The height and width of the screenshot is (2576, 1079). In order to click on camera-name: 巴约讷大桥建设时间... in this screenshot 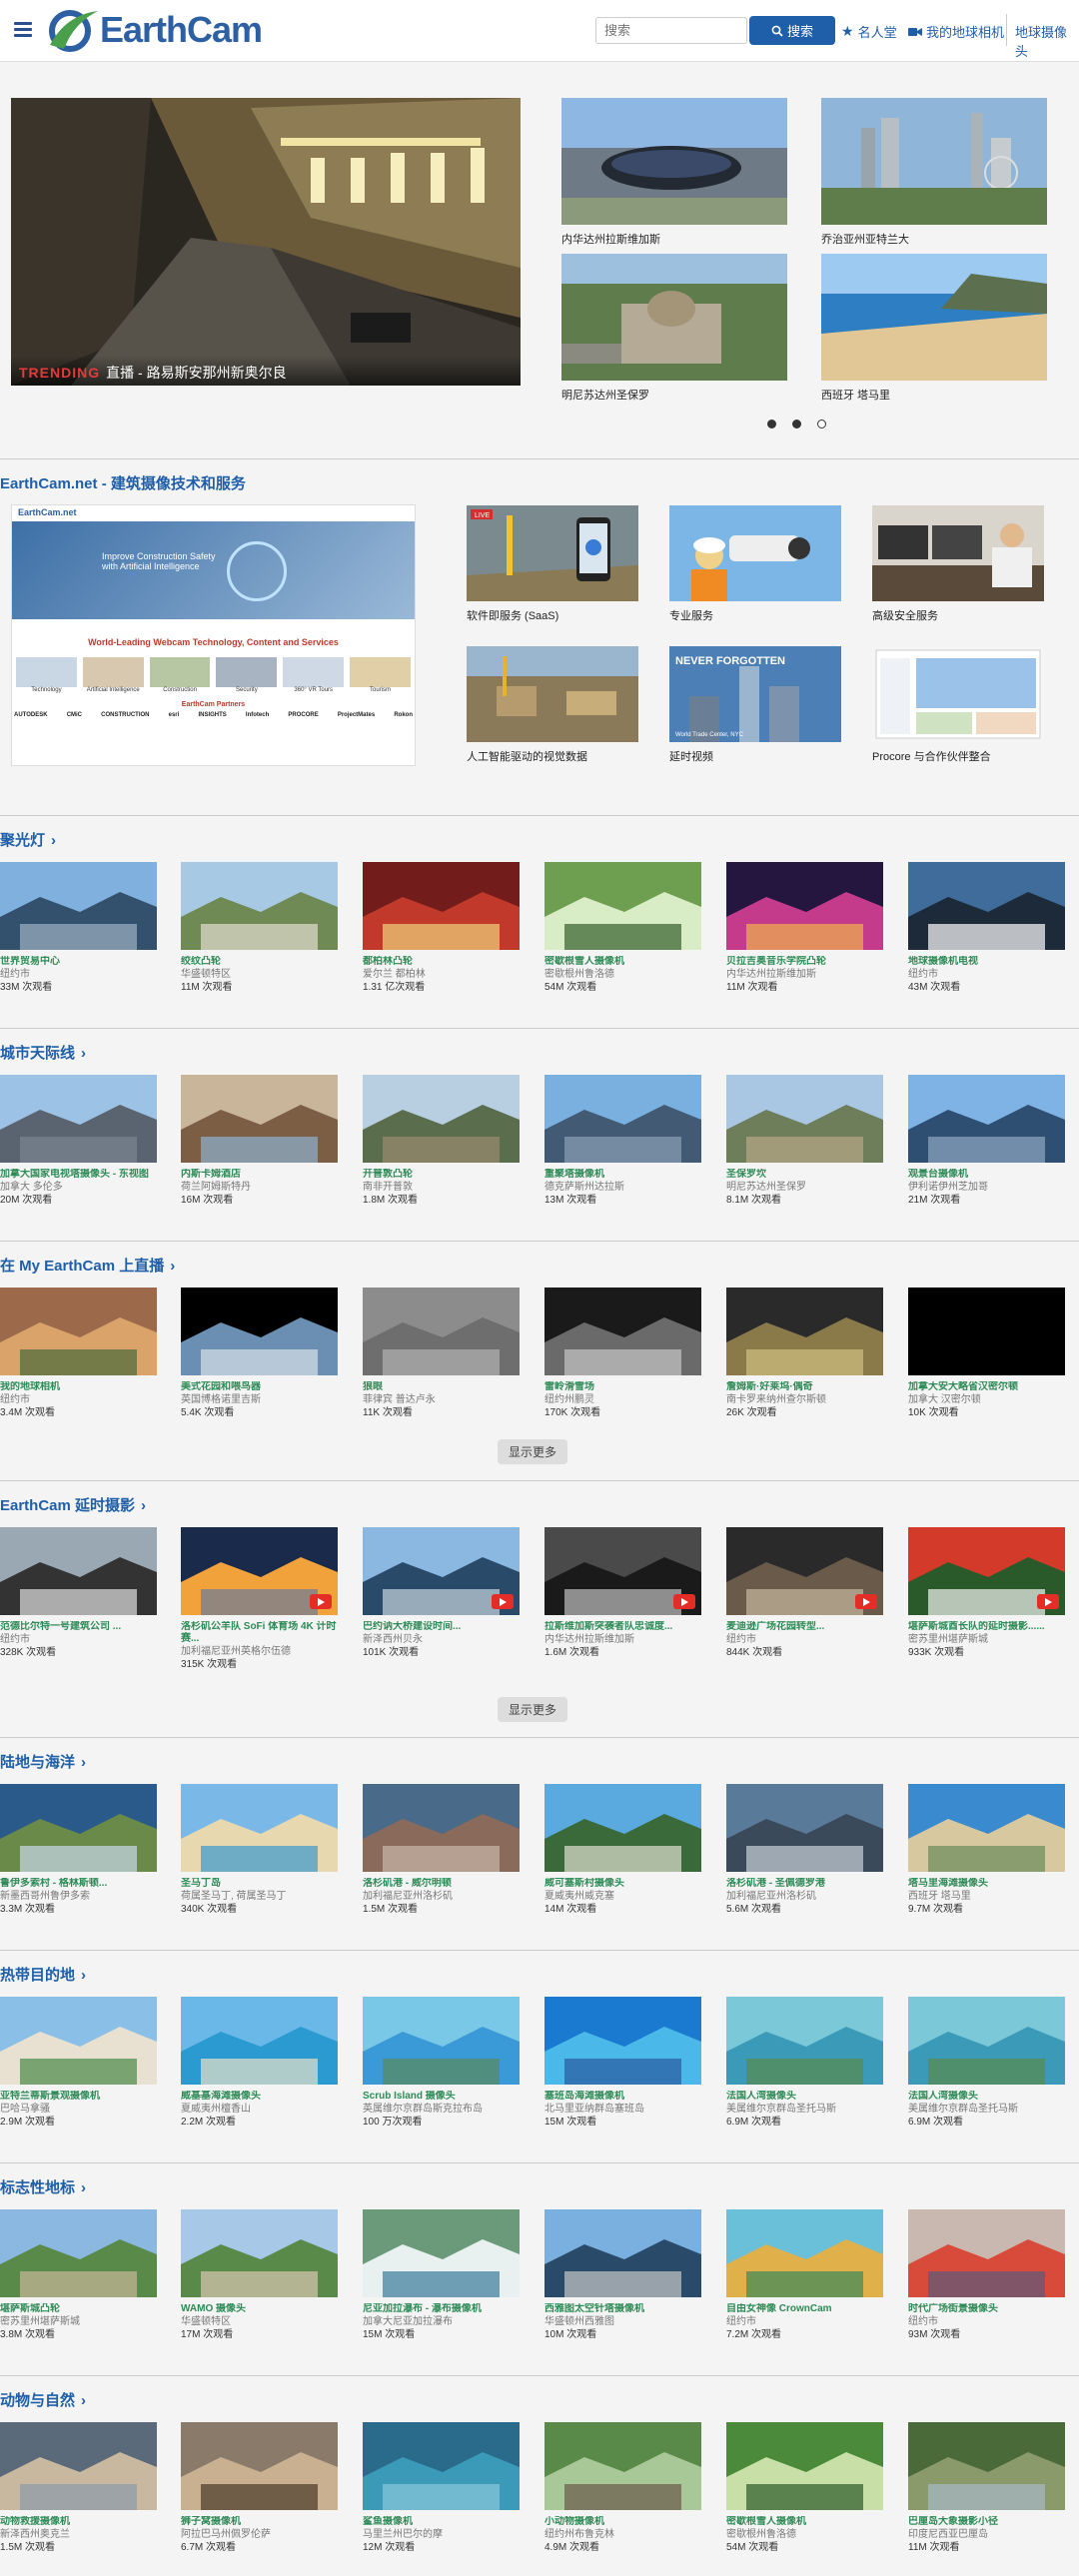, I will do `click(441, 1627)`.